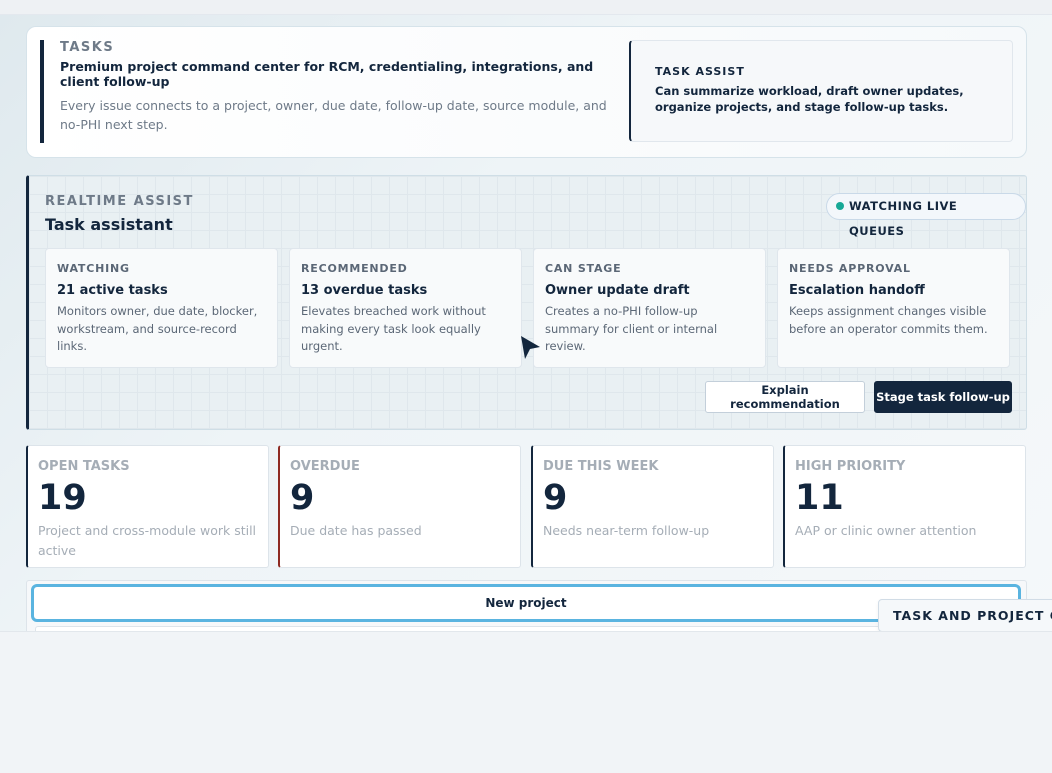 The height and width of the screenshot is (773, 1052). Describe the element at coordinates (526, 603) in the screenshot. I see `new-project-button: New project` at that location.